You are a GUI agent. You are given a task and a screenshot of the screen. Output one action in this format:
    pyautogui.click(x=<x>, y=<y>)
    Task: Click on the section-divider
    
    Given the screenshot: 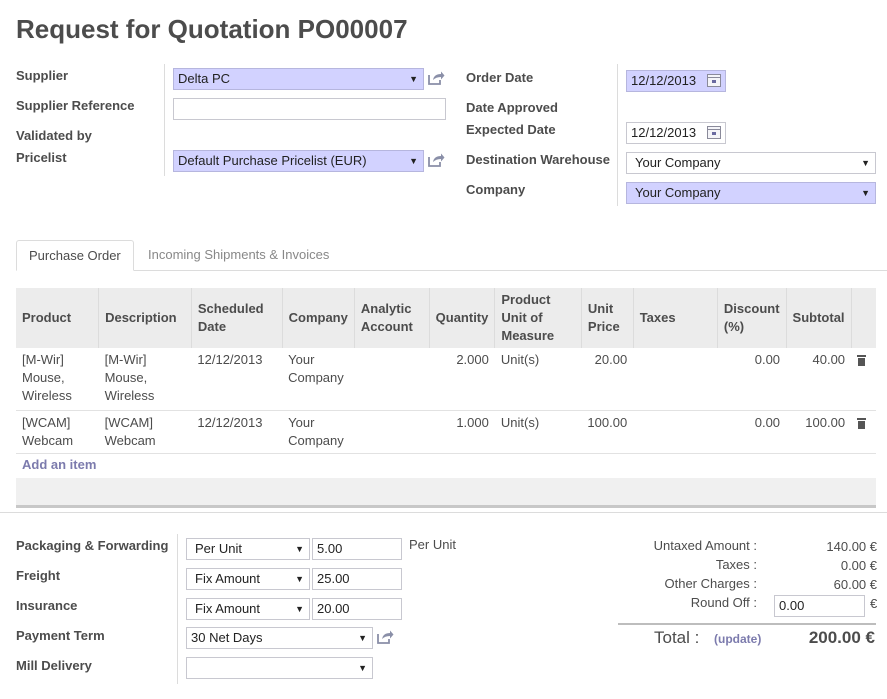 What is the action you would take?
    pyautogui.click(x=443, y=512)
    